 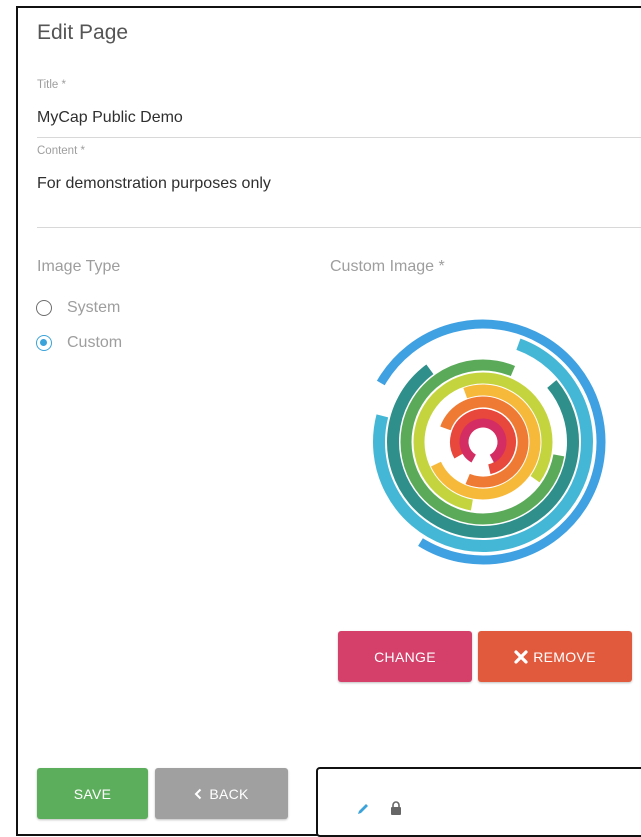 I want to click on page-title: Edit Page, so click(x=83, y=32).